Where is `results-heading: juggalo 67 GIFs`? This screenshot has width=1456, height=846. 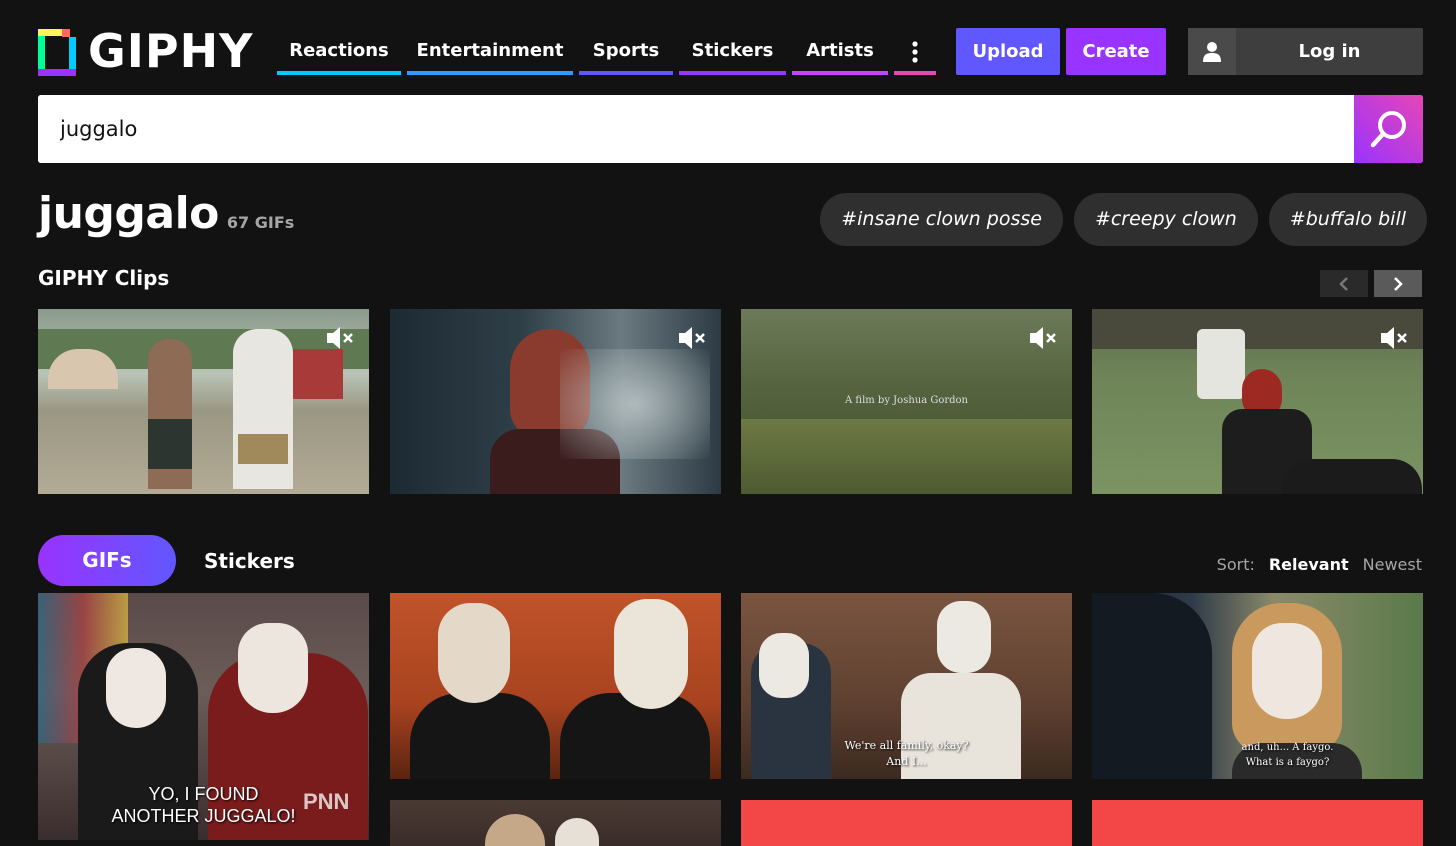 results-heading: juggalo 67 GIFs is located at coordinates (166, 213).